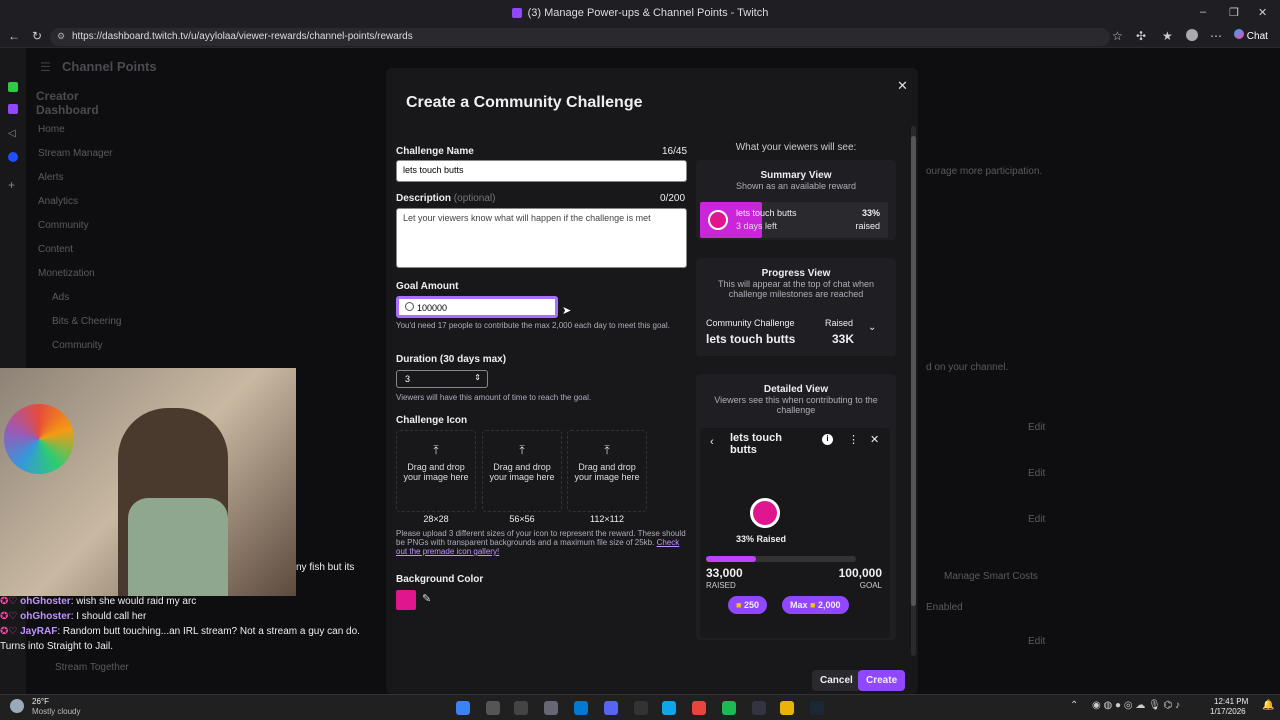 Image resolution: width=1280 pixels, height=720 pixels. What do you see at coordinates (761, 539) in the screenshot?
I see `detailed-pct: 33% Raised` at bounding box center [761, 539].